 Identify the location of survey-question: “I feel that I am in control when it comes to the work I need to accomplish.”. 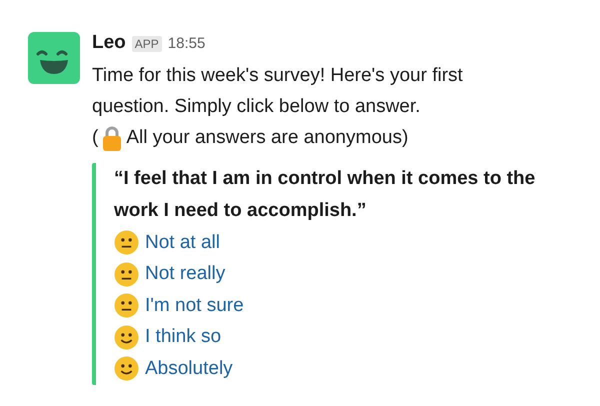
(325, 195).